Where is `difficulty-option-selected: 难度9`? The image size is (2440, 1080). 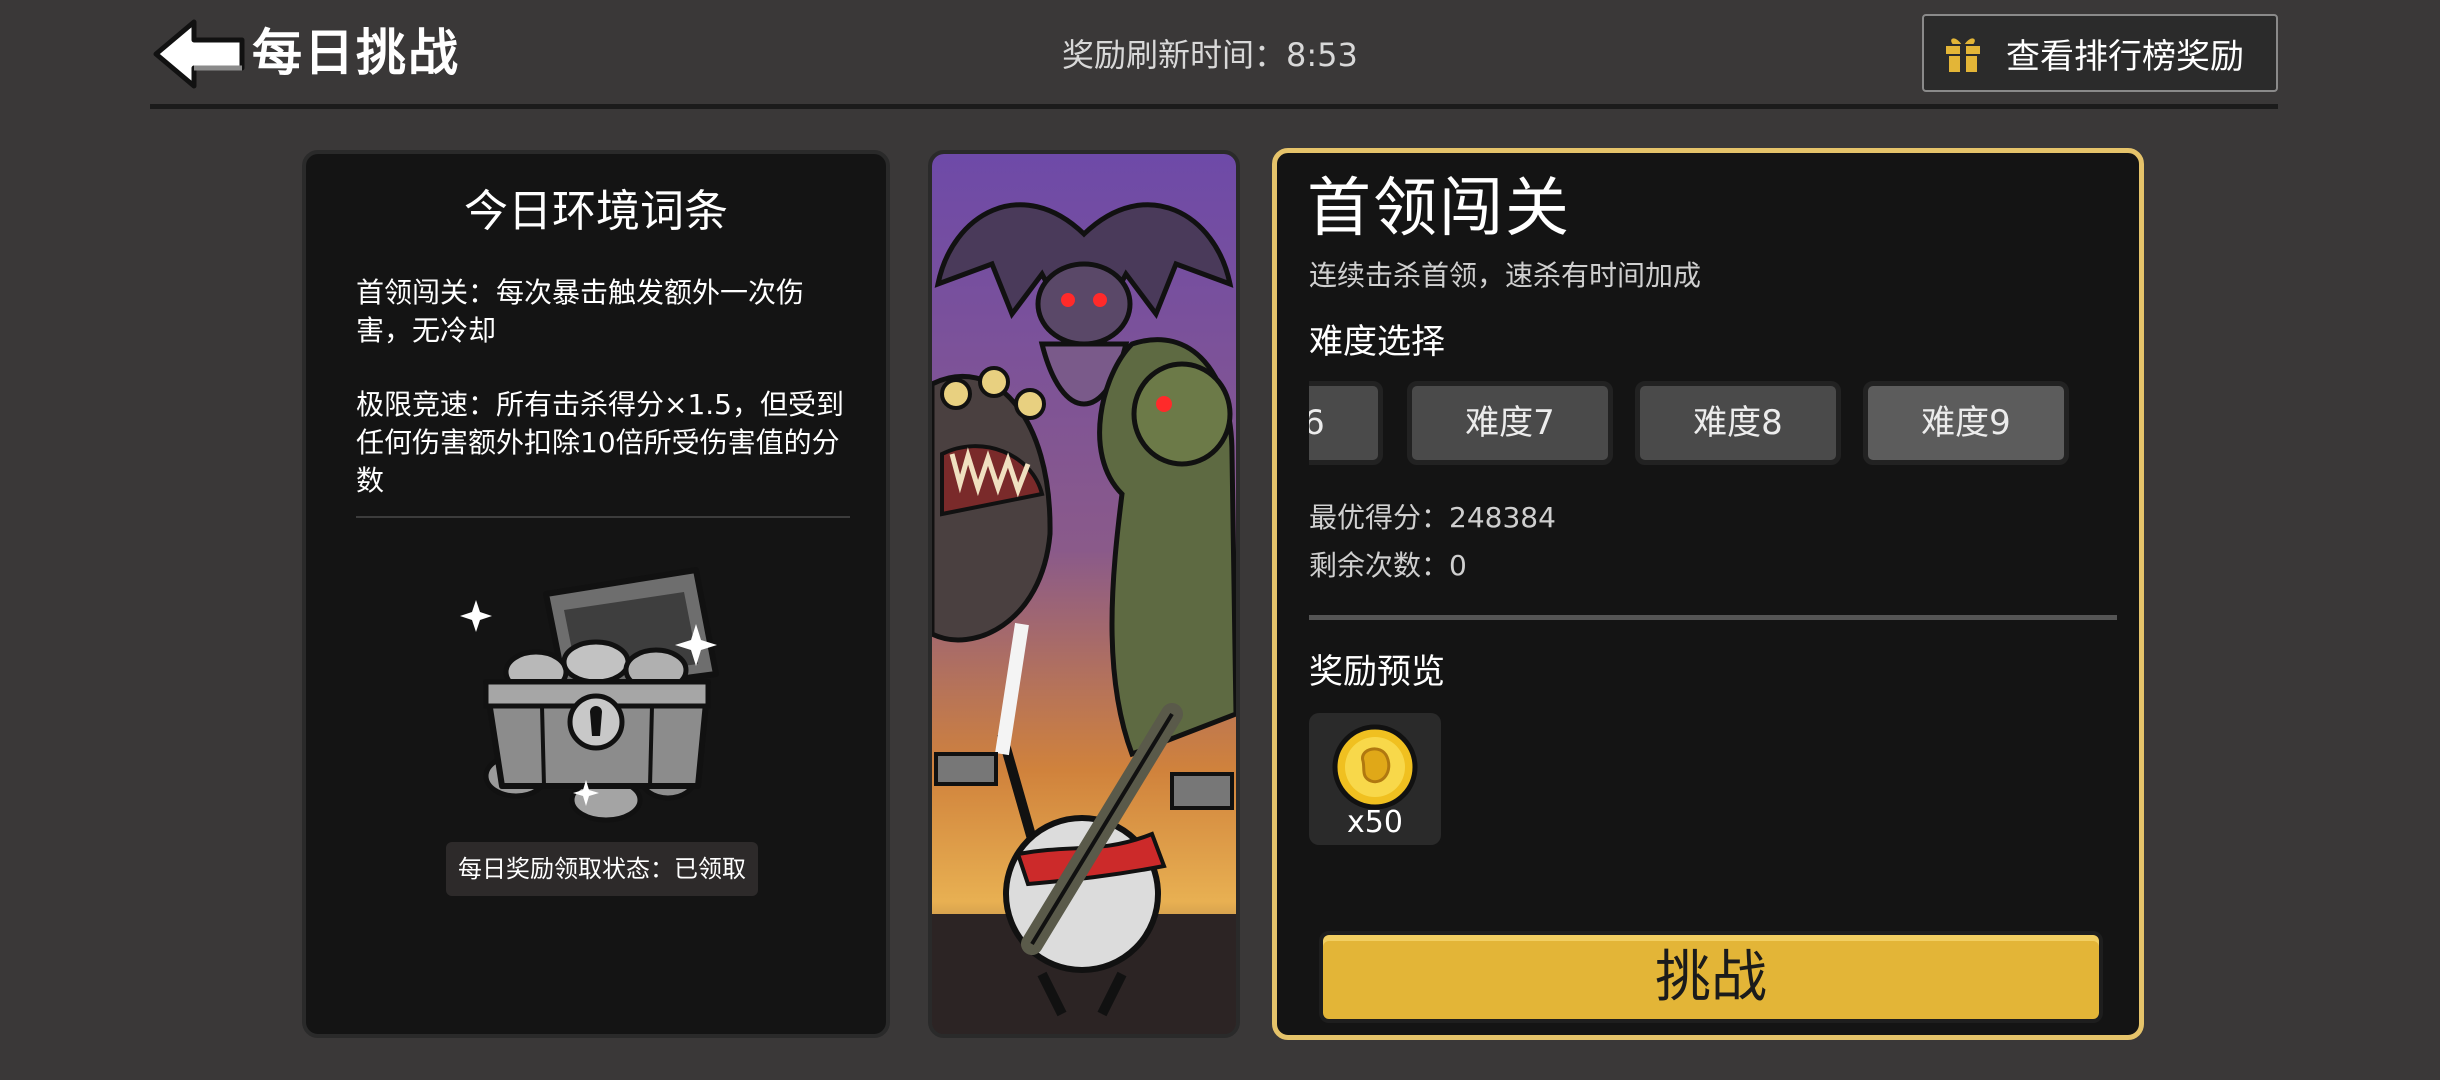
difficulty-option-selected: 难度9 is located at coordinates (1966, 423).